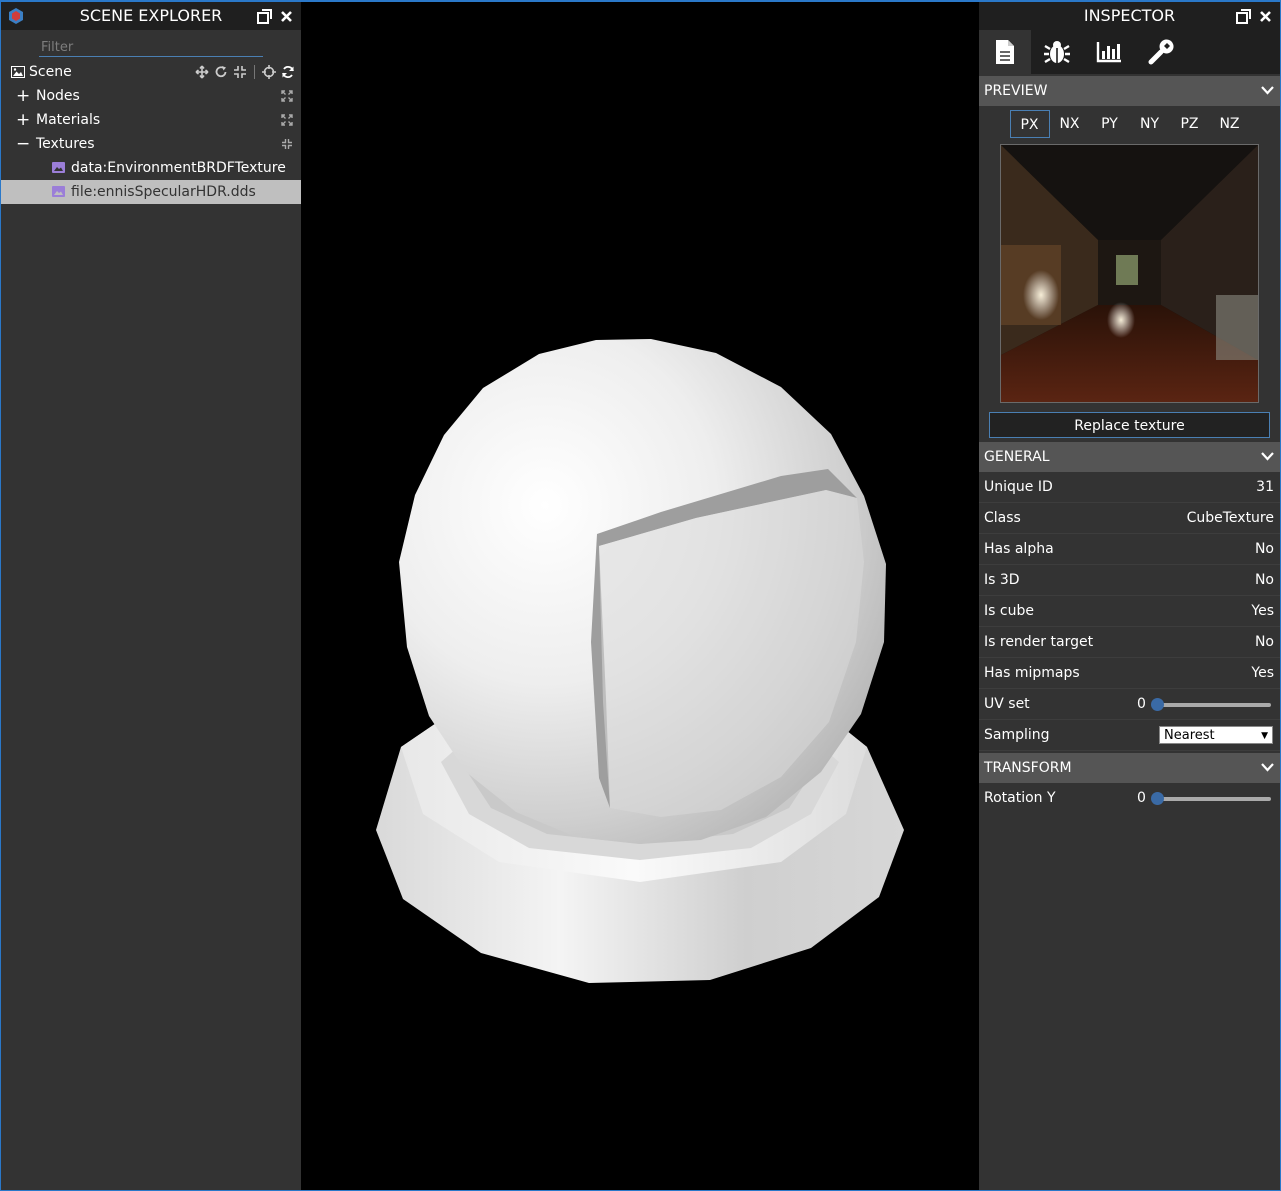 The image size is (1281, 1191). Describe the element at coordinates (1018, 487) in the screenshot. I see `prop-label: Unique ID` at that location.